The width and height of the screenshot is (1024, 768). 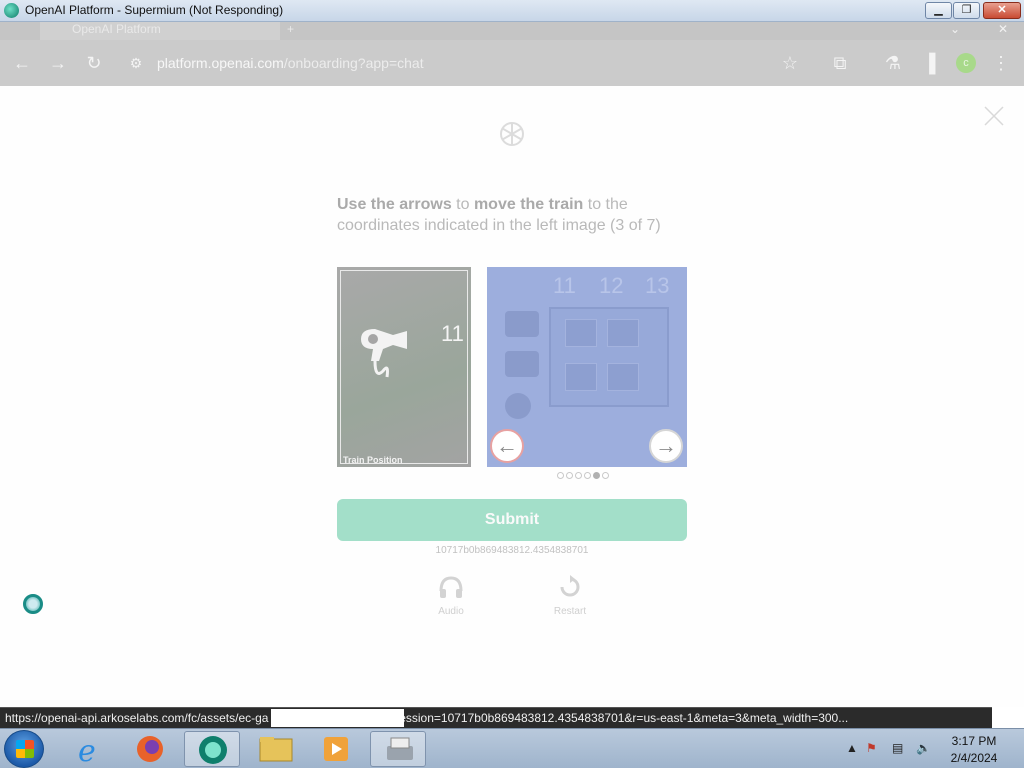 I want to click on network-icon: ▤, so click(x=897, y=748).